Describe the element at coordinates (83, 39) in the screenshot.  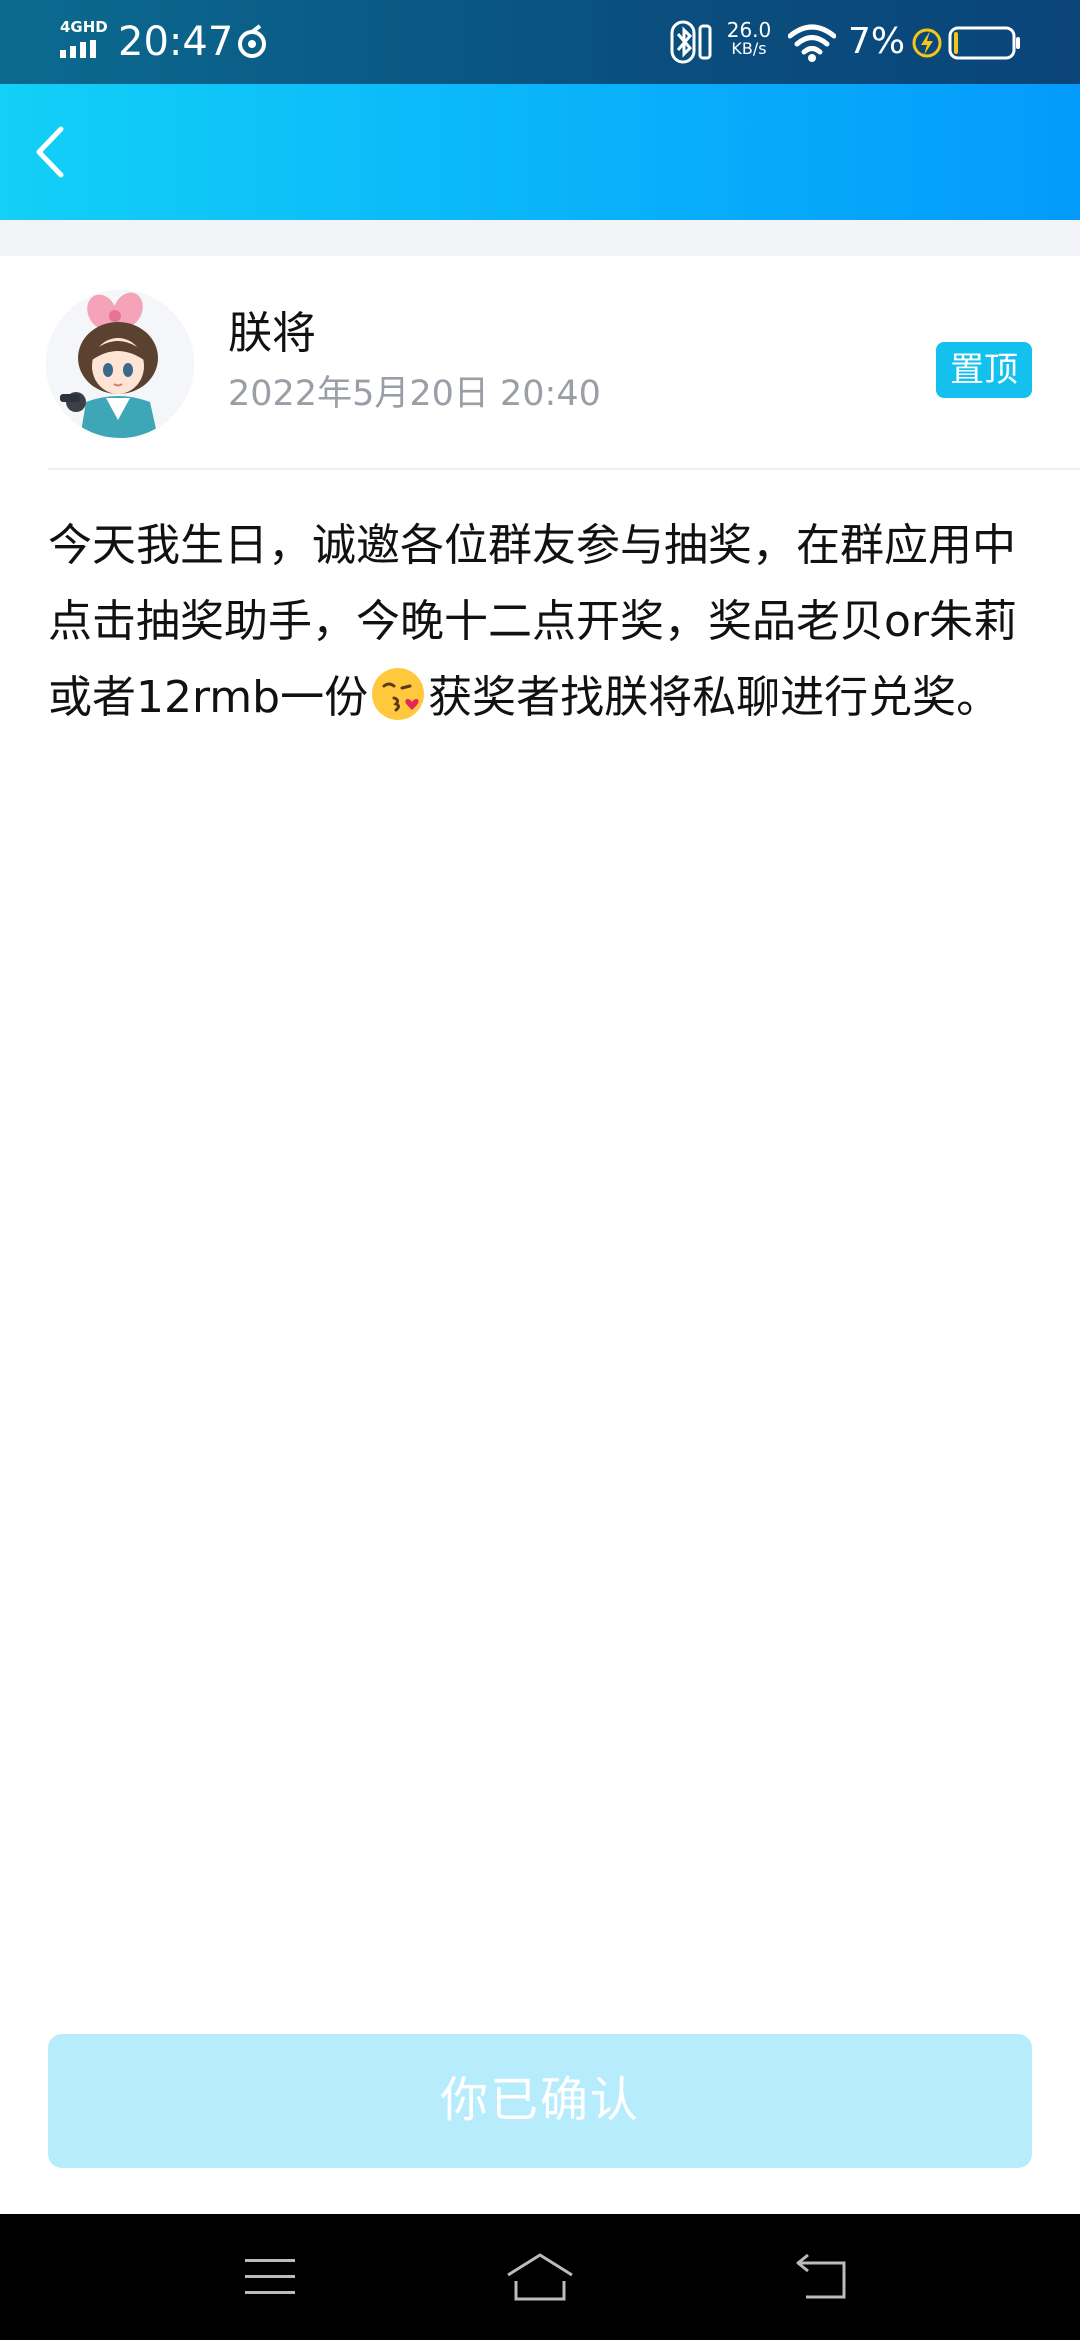
I see `signal-icon: 4GHD` at that location.